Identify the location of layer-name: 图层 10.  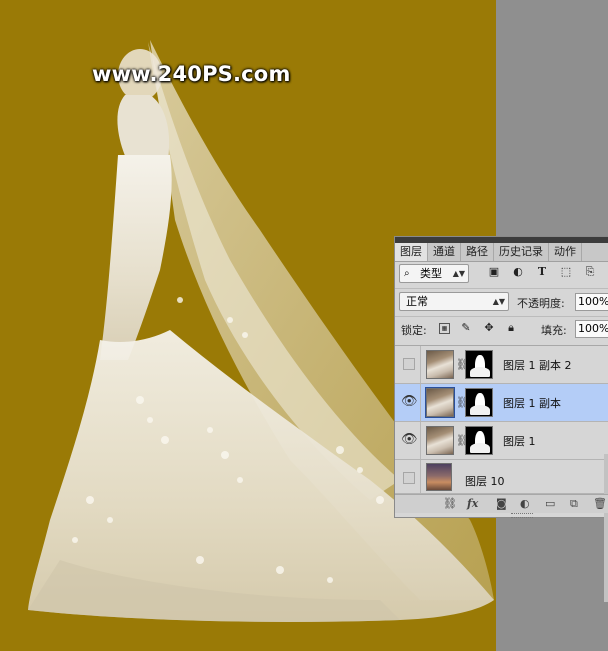
(485, 481).